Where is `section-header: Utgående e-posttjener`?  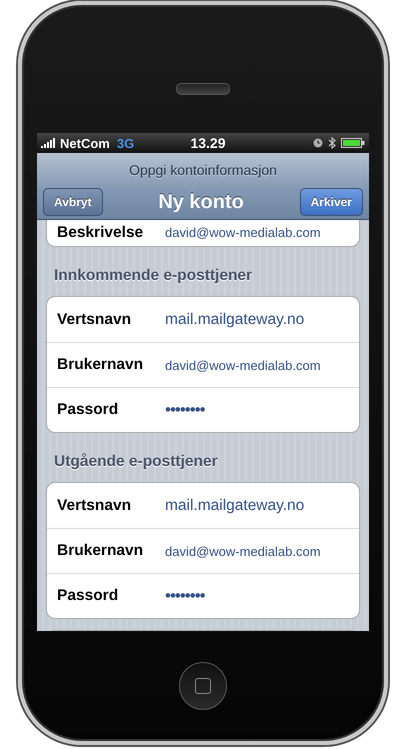 section-header: Utgående e-posttjener is located at coordinates (136, 462).